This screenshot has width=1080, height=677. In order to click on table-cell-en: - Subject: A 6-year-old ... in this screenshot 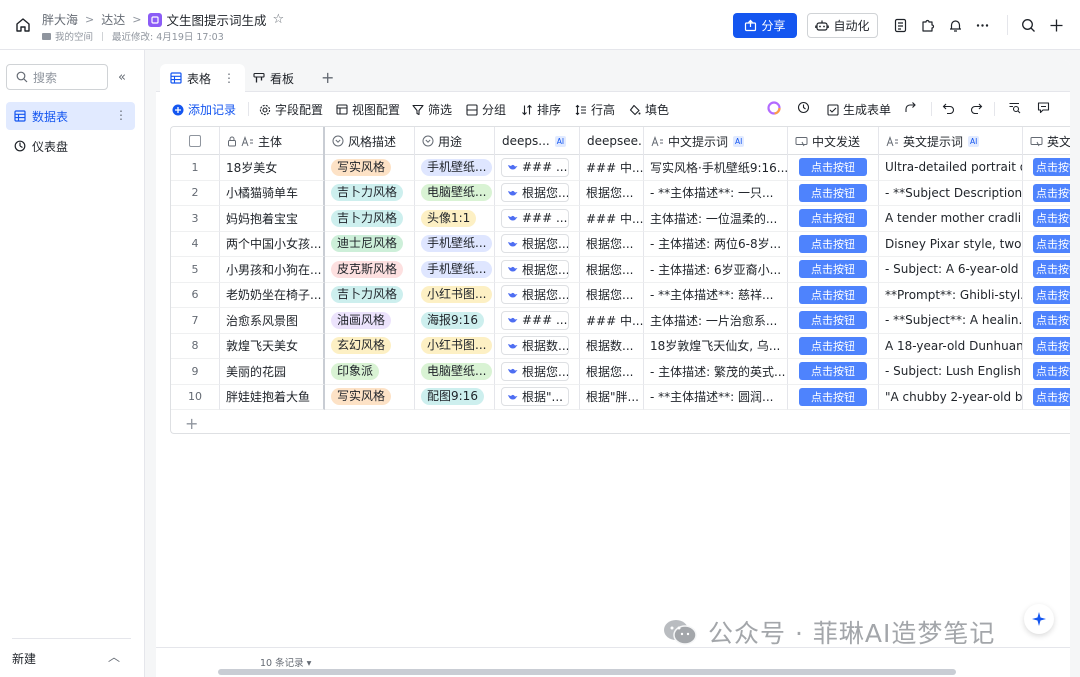, I will do `click(951, 270)`.